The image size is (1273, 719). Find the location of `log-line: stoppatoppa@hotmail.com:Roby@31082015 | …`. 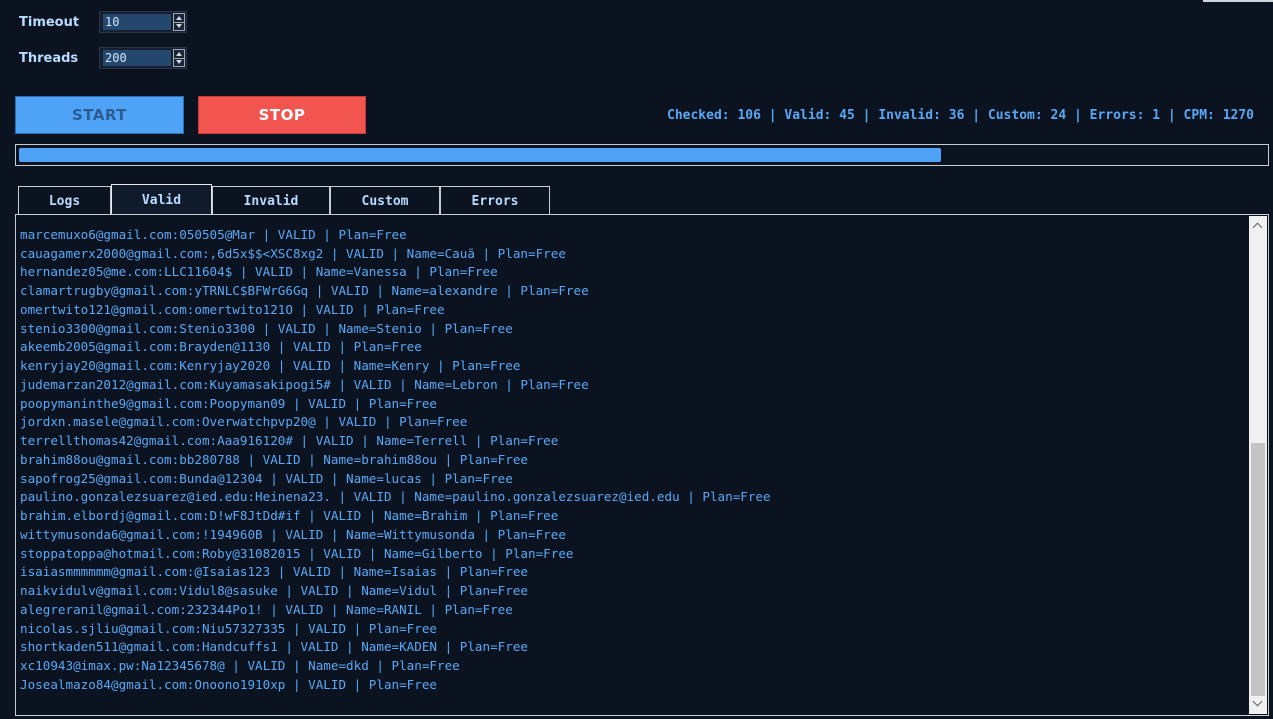

log-line: stoppatoppa@hotmail.com:Roby@31082015 | … is located at coordinates (297, 553).